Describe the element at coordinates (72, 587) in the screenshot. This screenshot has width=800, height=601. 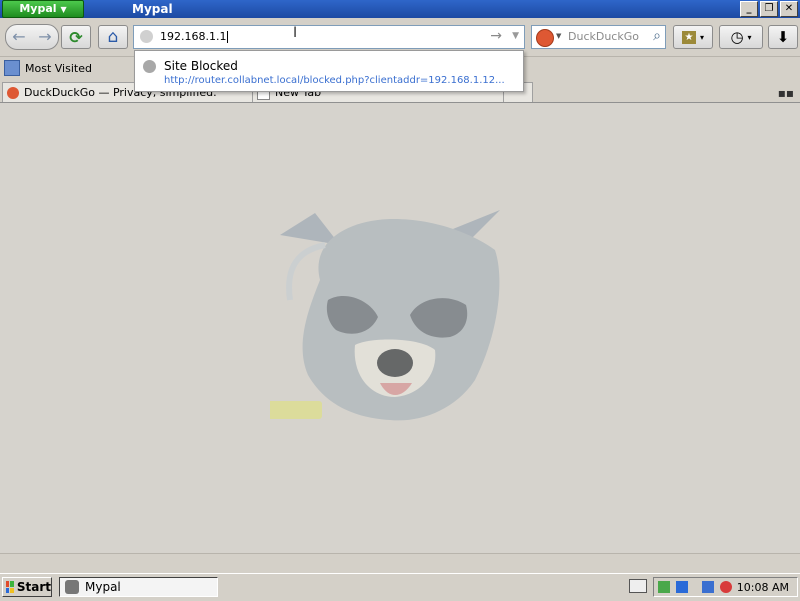
I see `mypal-app-icon` at that location.